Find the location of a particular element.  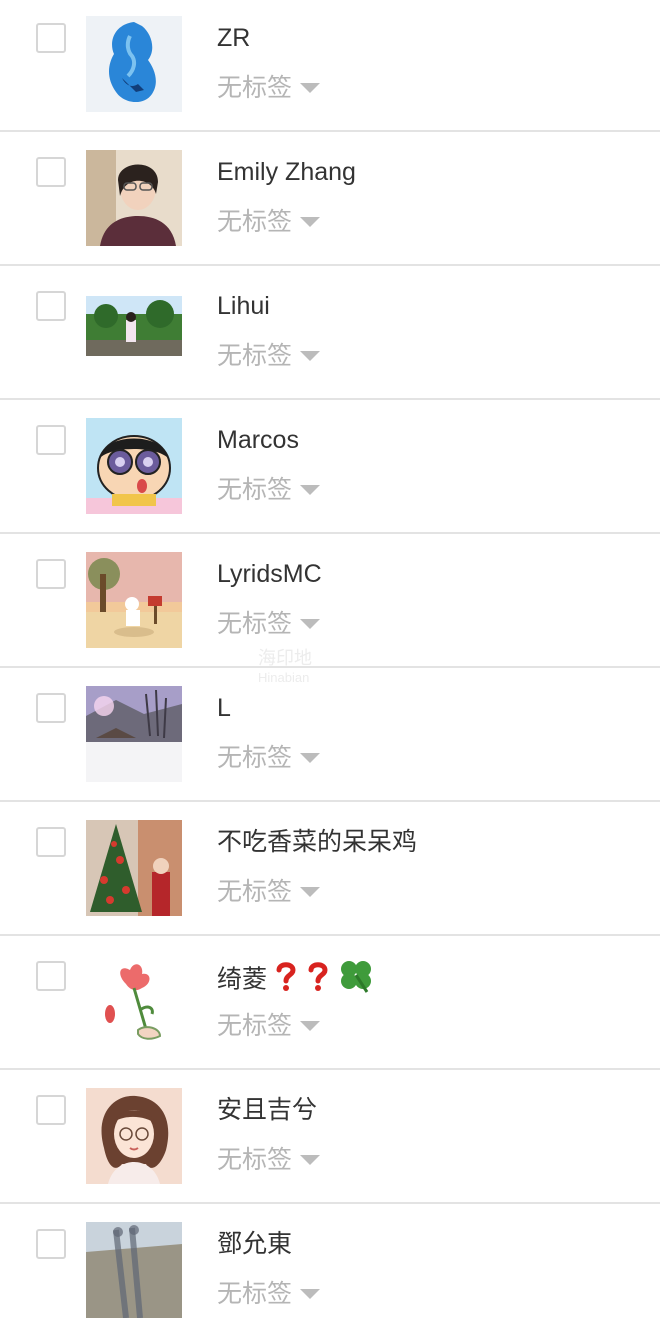

contact-row: 安且吉兮 无标签 is located at coordinates (330, 1138).